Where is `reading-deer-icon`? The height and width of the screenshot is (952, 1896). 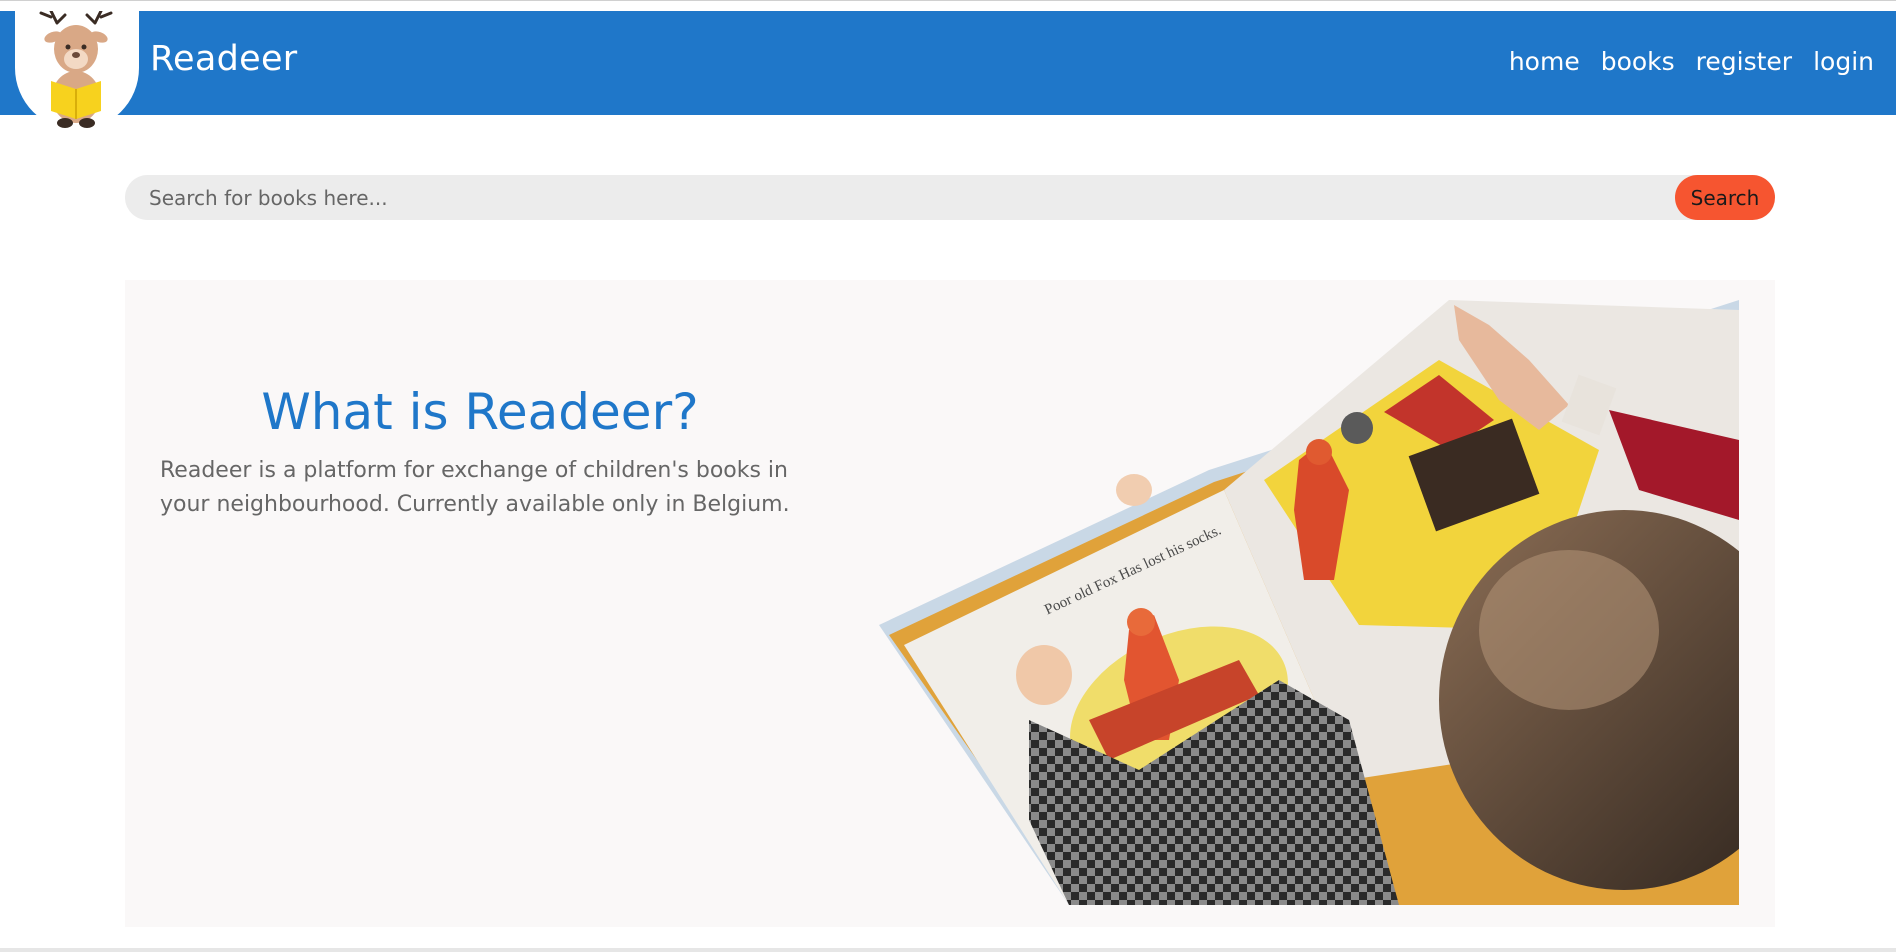
reading-deer-icon is located at coordinates (76, 69).